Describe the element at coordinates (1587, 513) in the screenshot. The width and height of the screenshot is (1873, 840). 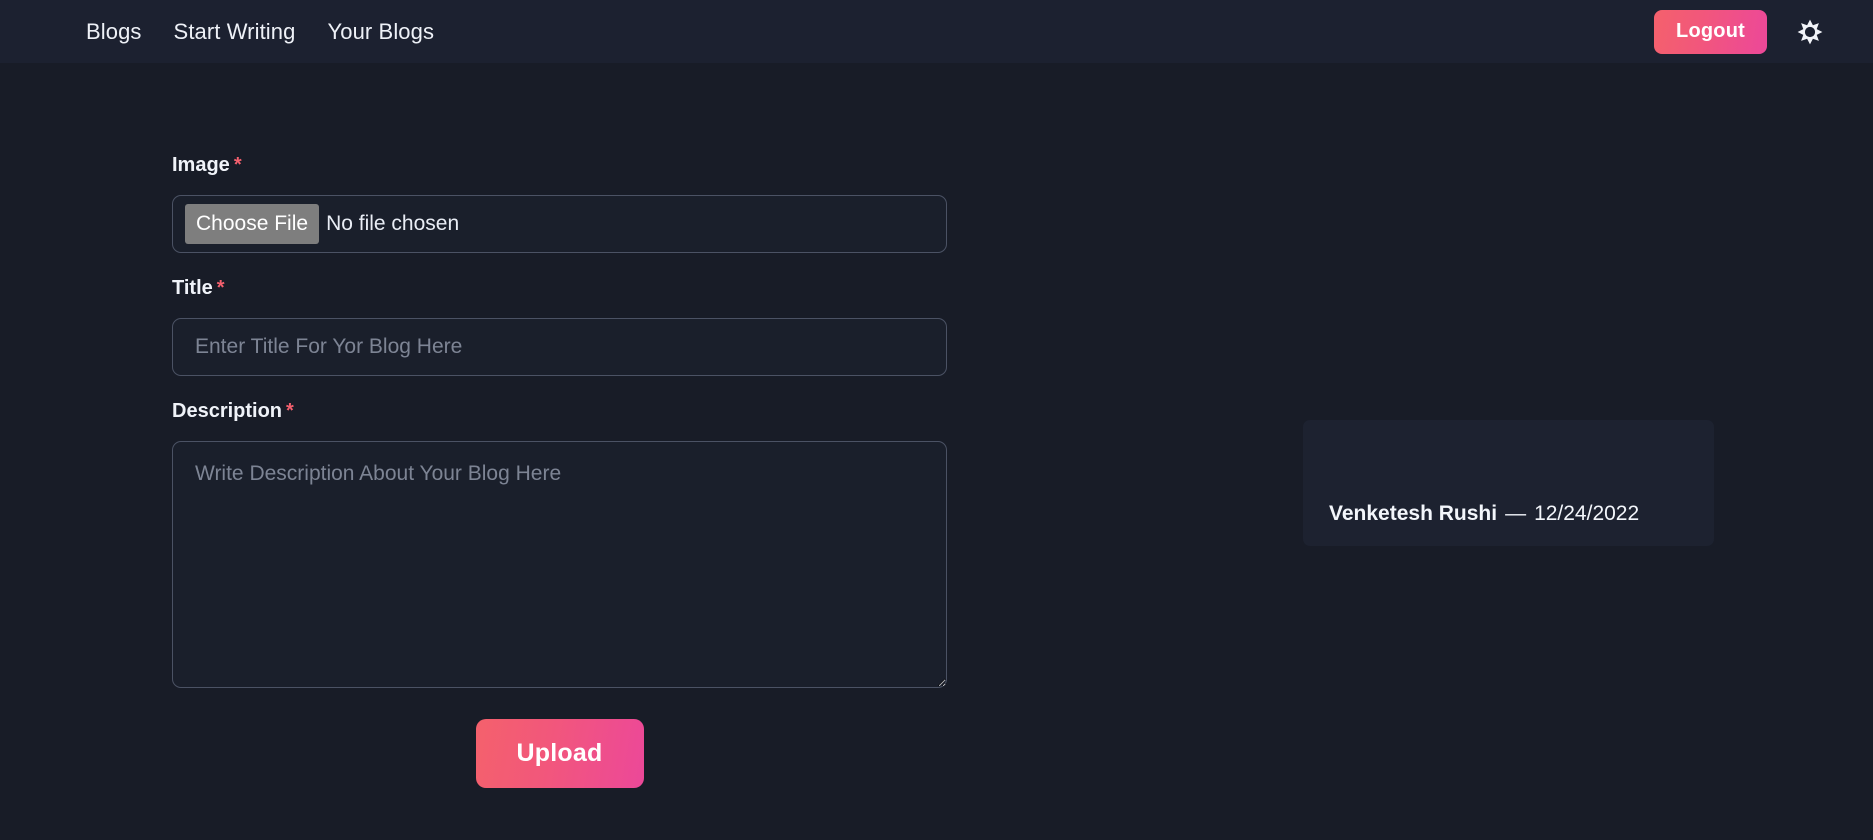
I see `blog-date: 12/24/2022` at that location.